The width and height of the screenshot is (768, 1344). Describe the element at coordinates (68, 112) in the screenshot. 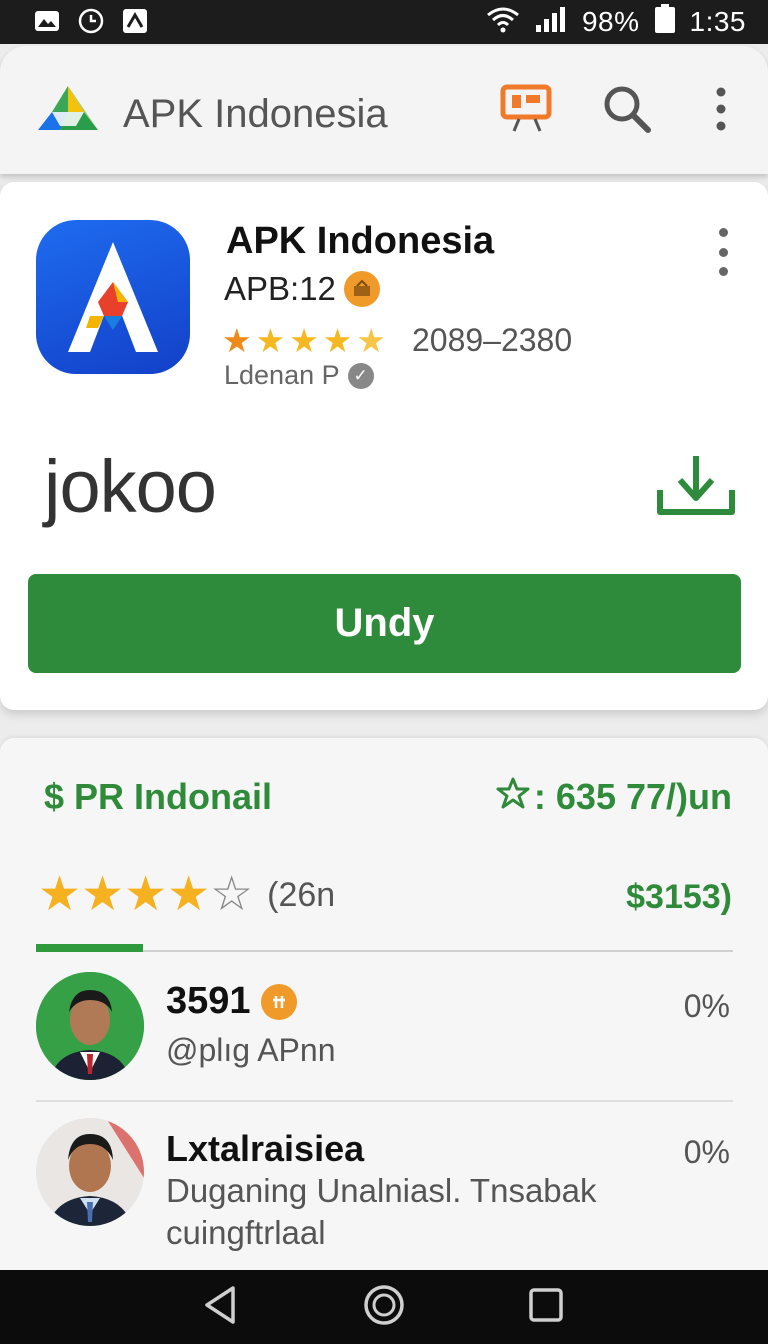

I see `triangle-logo-icon` at that location.